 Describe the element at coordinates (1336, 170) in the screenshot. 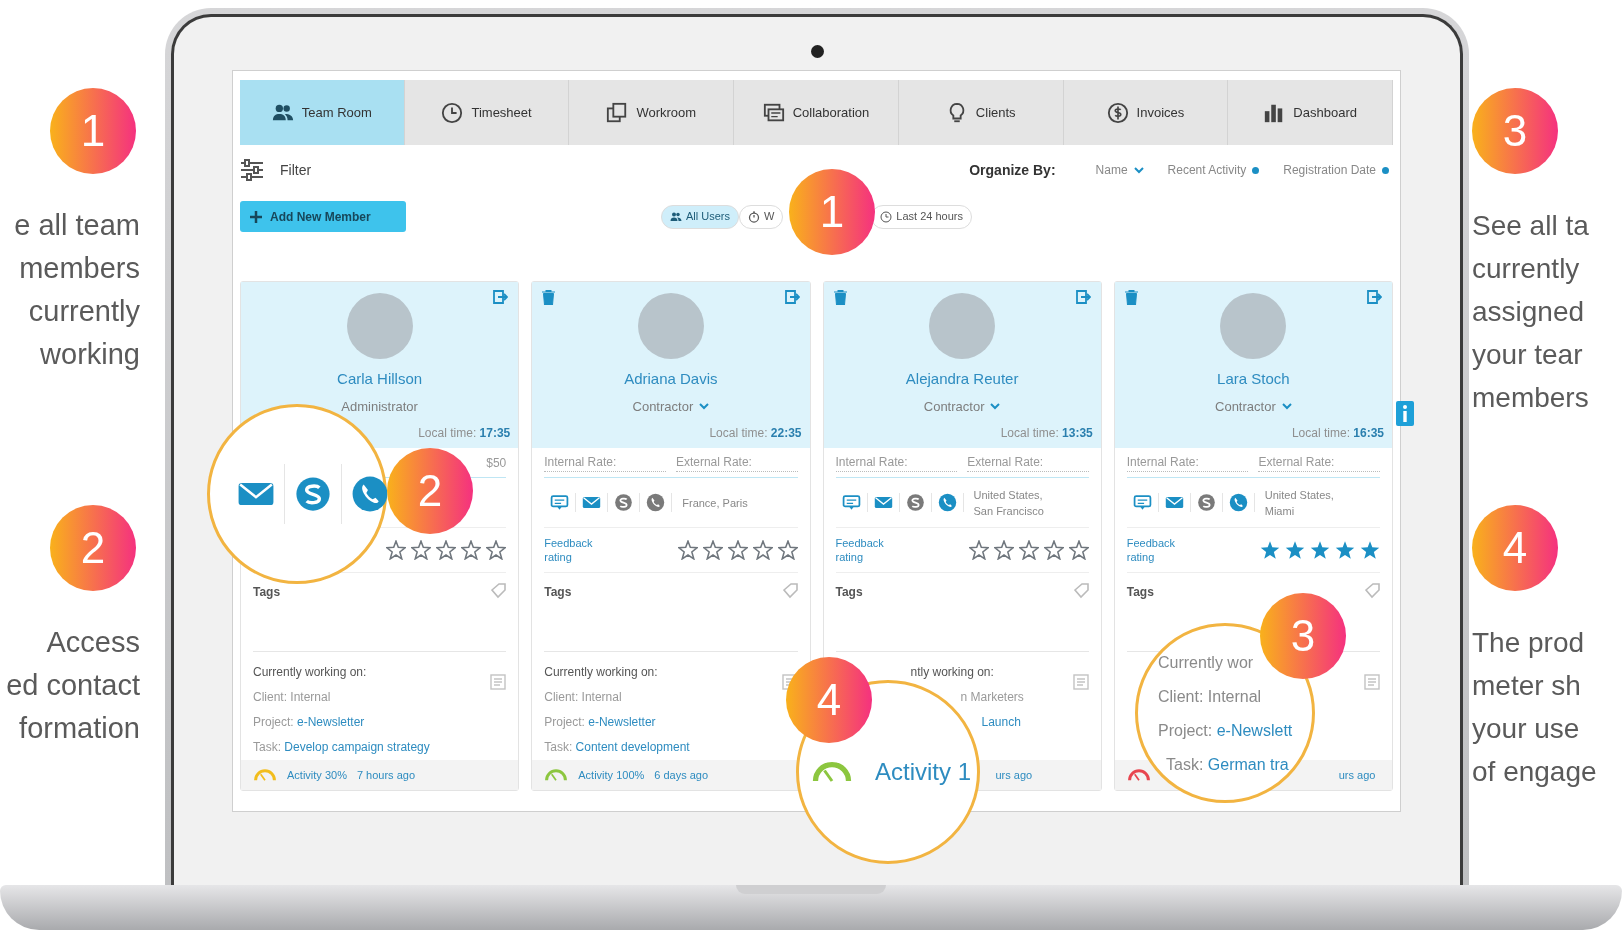

I see `sort-option: Registration Date` at that location.